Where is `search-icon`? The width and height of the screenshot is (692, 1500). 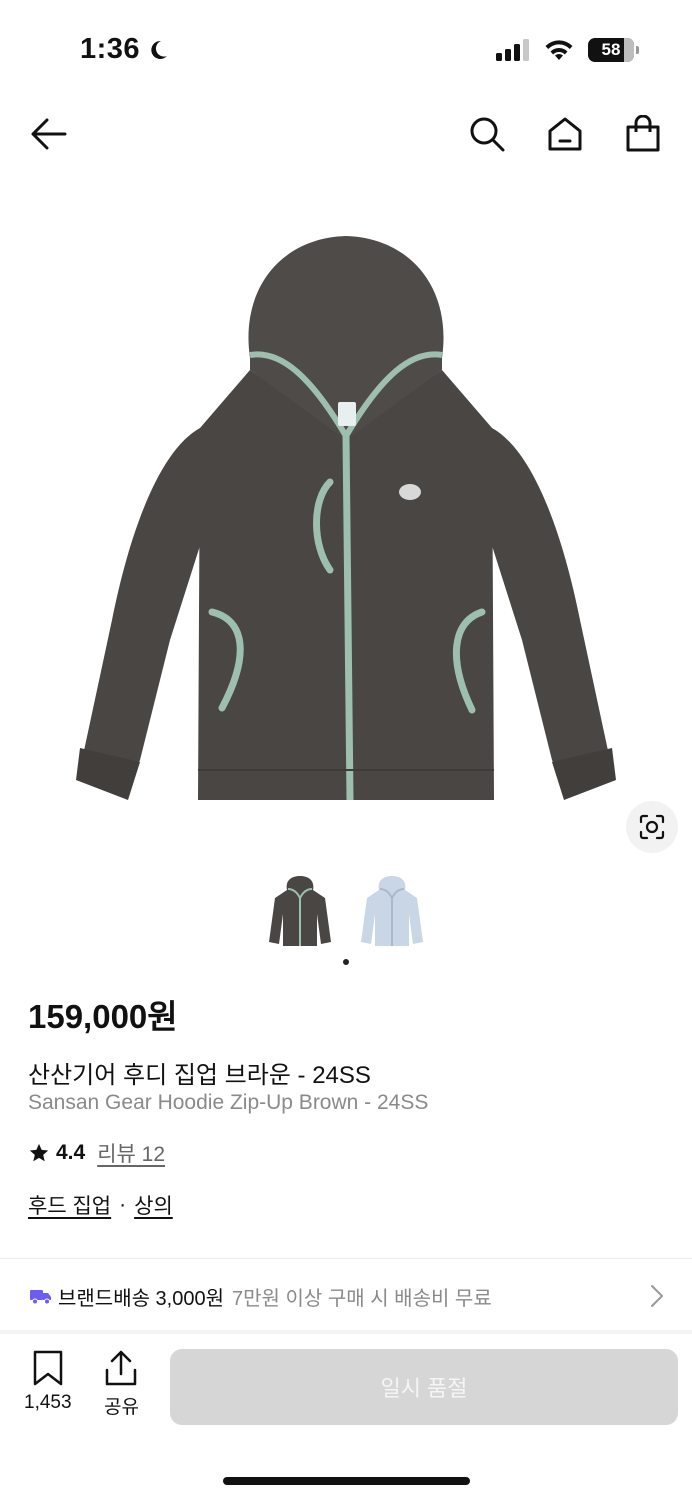 search-icon is located at coordinates (487, 134).